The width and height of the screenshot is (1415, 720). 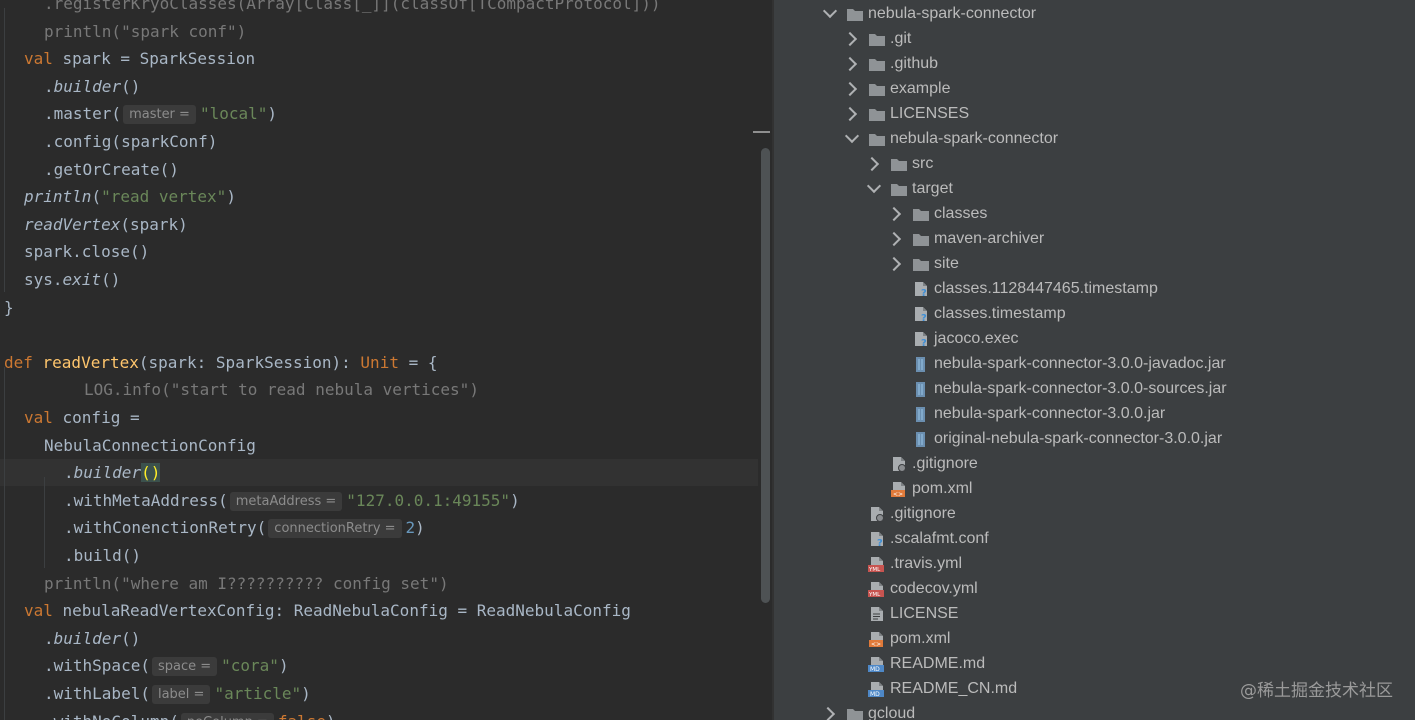 I want to click on code-line: }, so click(x=379, y=307).